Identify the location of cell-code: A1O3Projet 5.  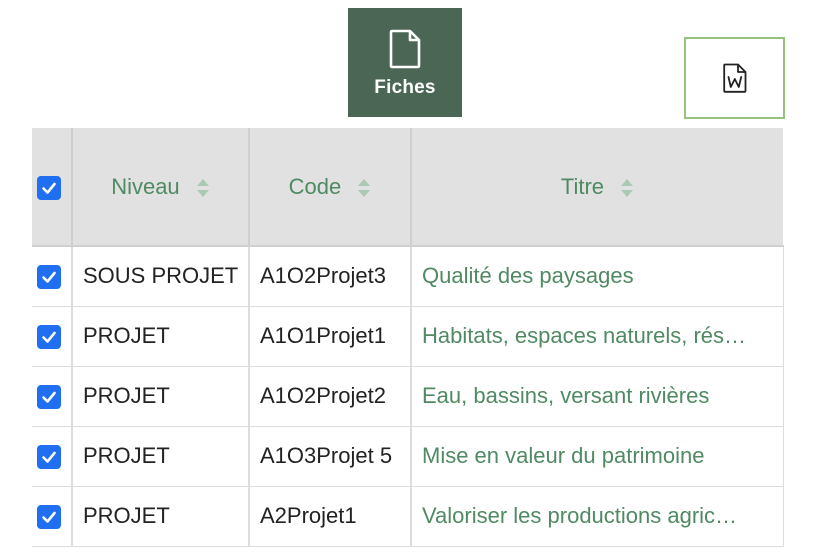
(330, 456).